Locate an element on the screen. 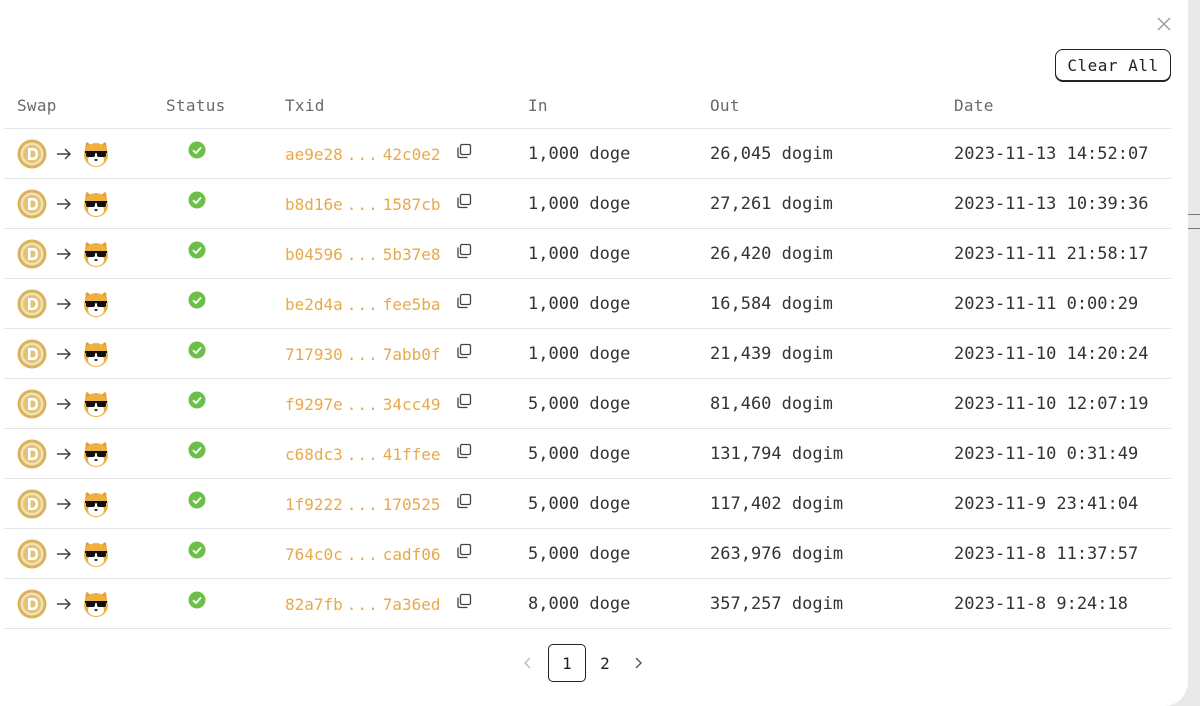  txid-link: b04596 ... 5b37e8 is located at coordinates (363, 254).